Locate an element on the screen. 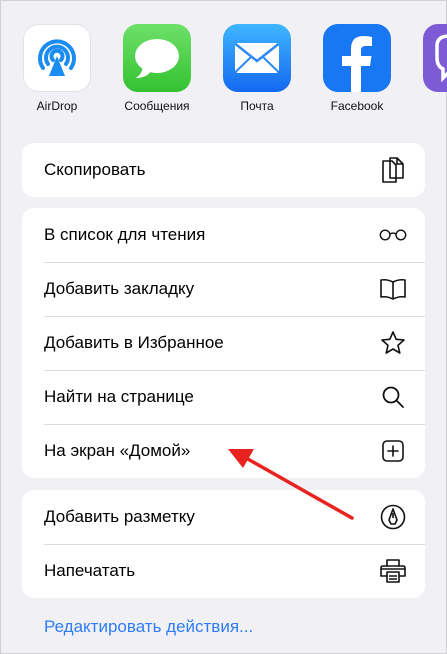 This screenshot has width=447, height=654. printer-icon is located at coordinates (393, 571).